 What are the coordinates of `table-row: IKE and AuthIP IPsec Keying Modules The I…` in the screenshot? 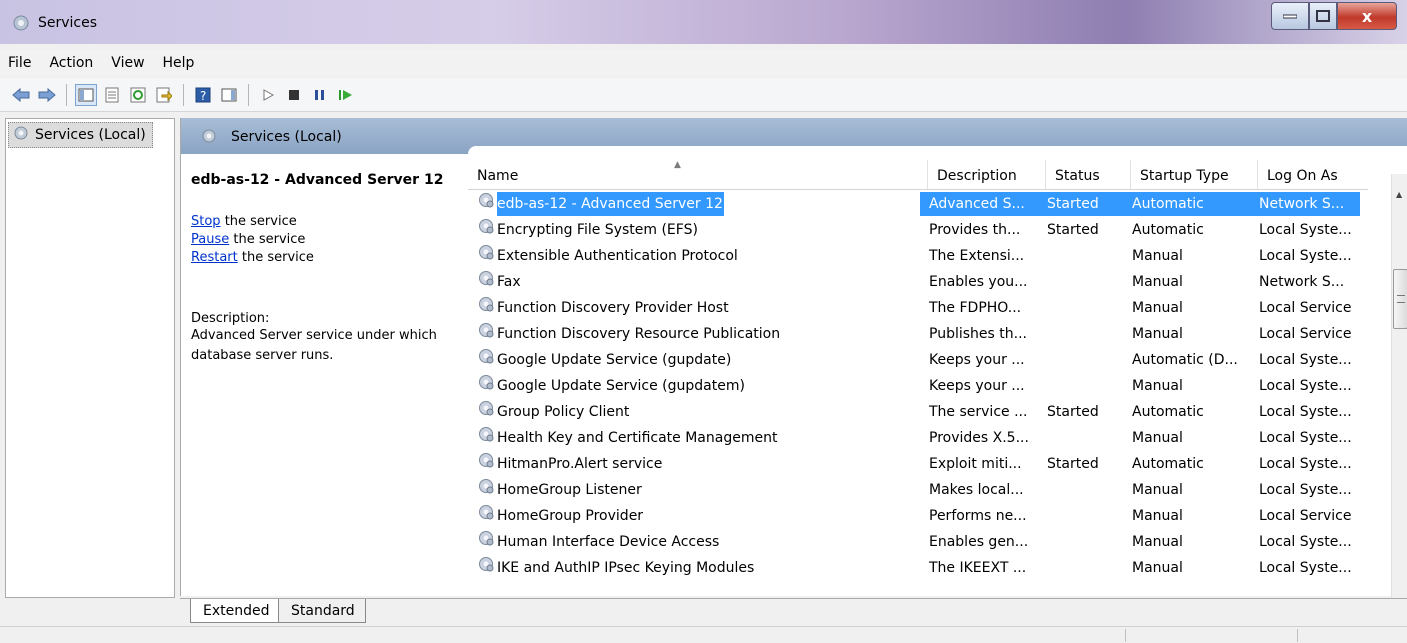 It's located at (918, 568).